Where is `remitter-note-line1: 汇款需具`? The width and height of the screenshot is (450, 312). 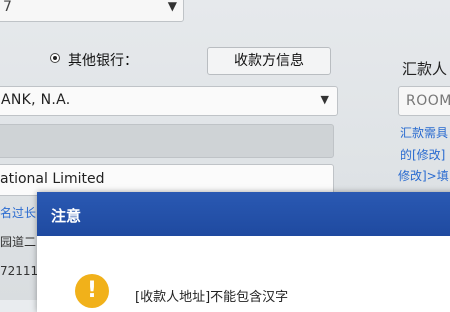 remitter-note-line1: 汇款需具 is located at coordinates (424, 133).